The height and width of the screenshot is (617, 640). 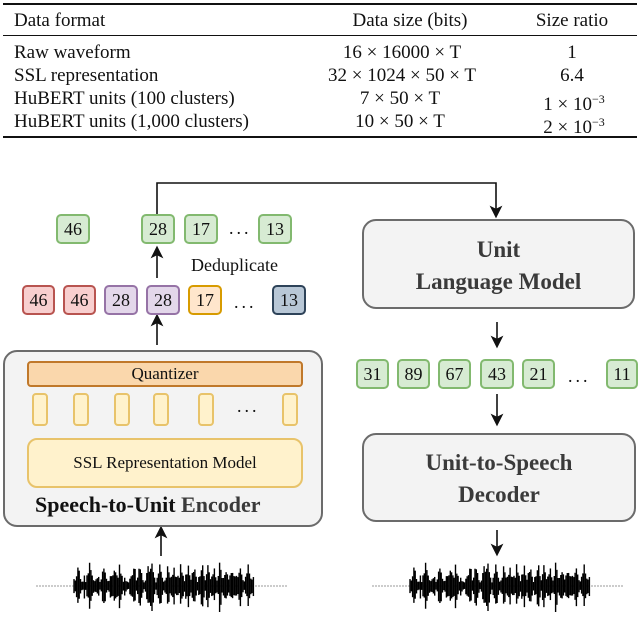 What do you see at coordinates (221, 504) in the screenshot?
I see `encoder-title-part2: Encoder` at bounding box center [221, 504].